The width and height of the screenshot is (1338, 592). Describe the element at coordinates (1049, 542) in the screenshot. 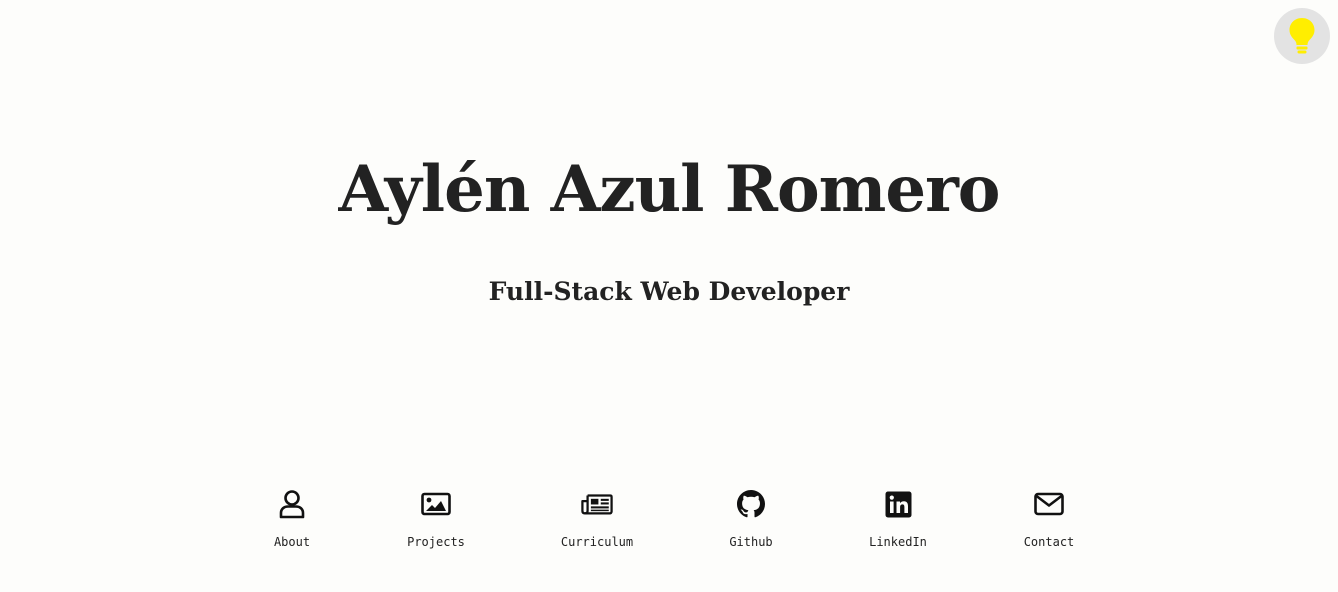

I see `nav-label-contact: Contact` at that location.